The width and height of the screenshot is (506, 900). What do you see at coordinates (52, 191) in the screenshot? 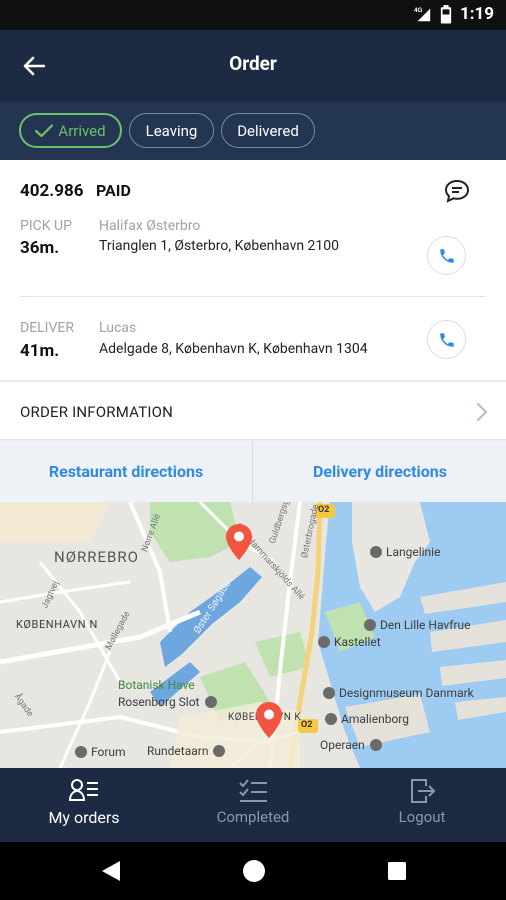
I see `order-number: 402.986` at bounding box center [52, 191].